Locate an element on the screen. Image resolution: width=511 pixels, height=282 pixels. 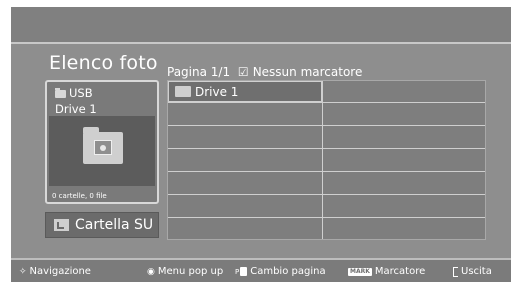
folder-preview is located at coordinates (102, 151).